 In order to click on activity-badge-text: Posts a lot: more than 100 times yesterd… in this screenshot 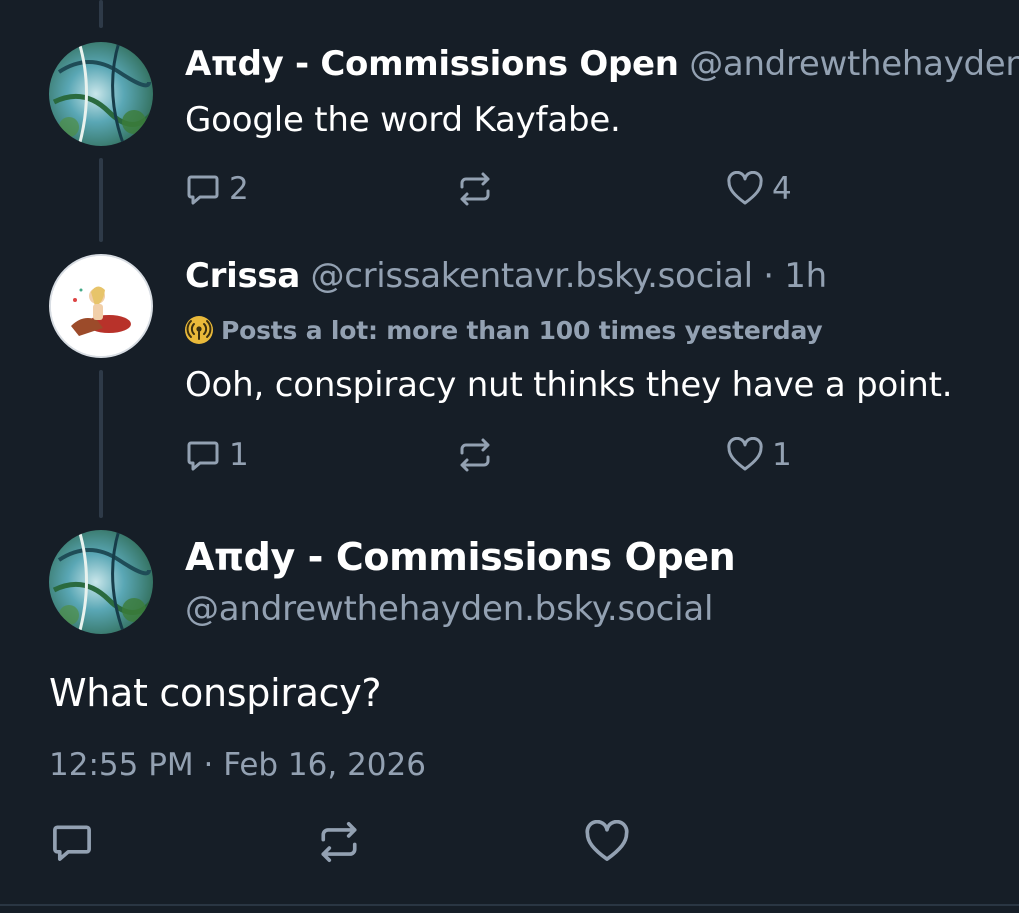, I will do `click(522, 330)`.